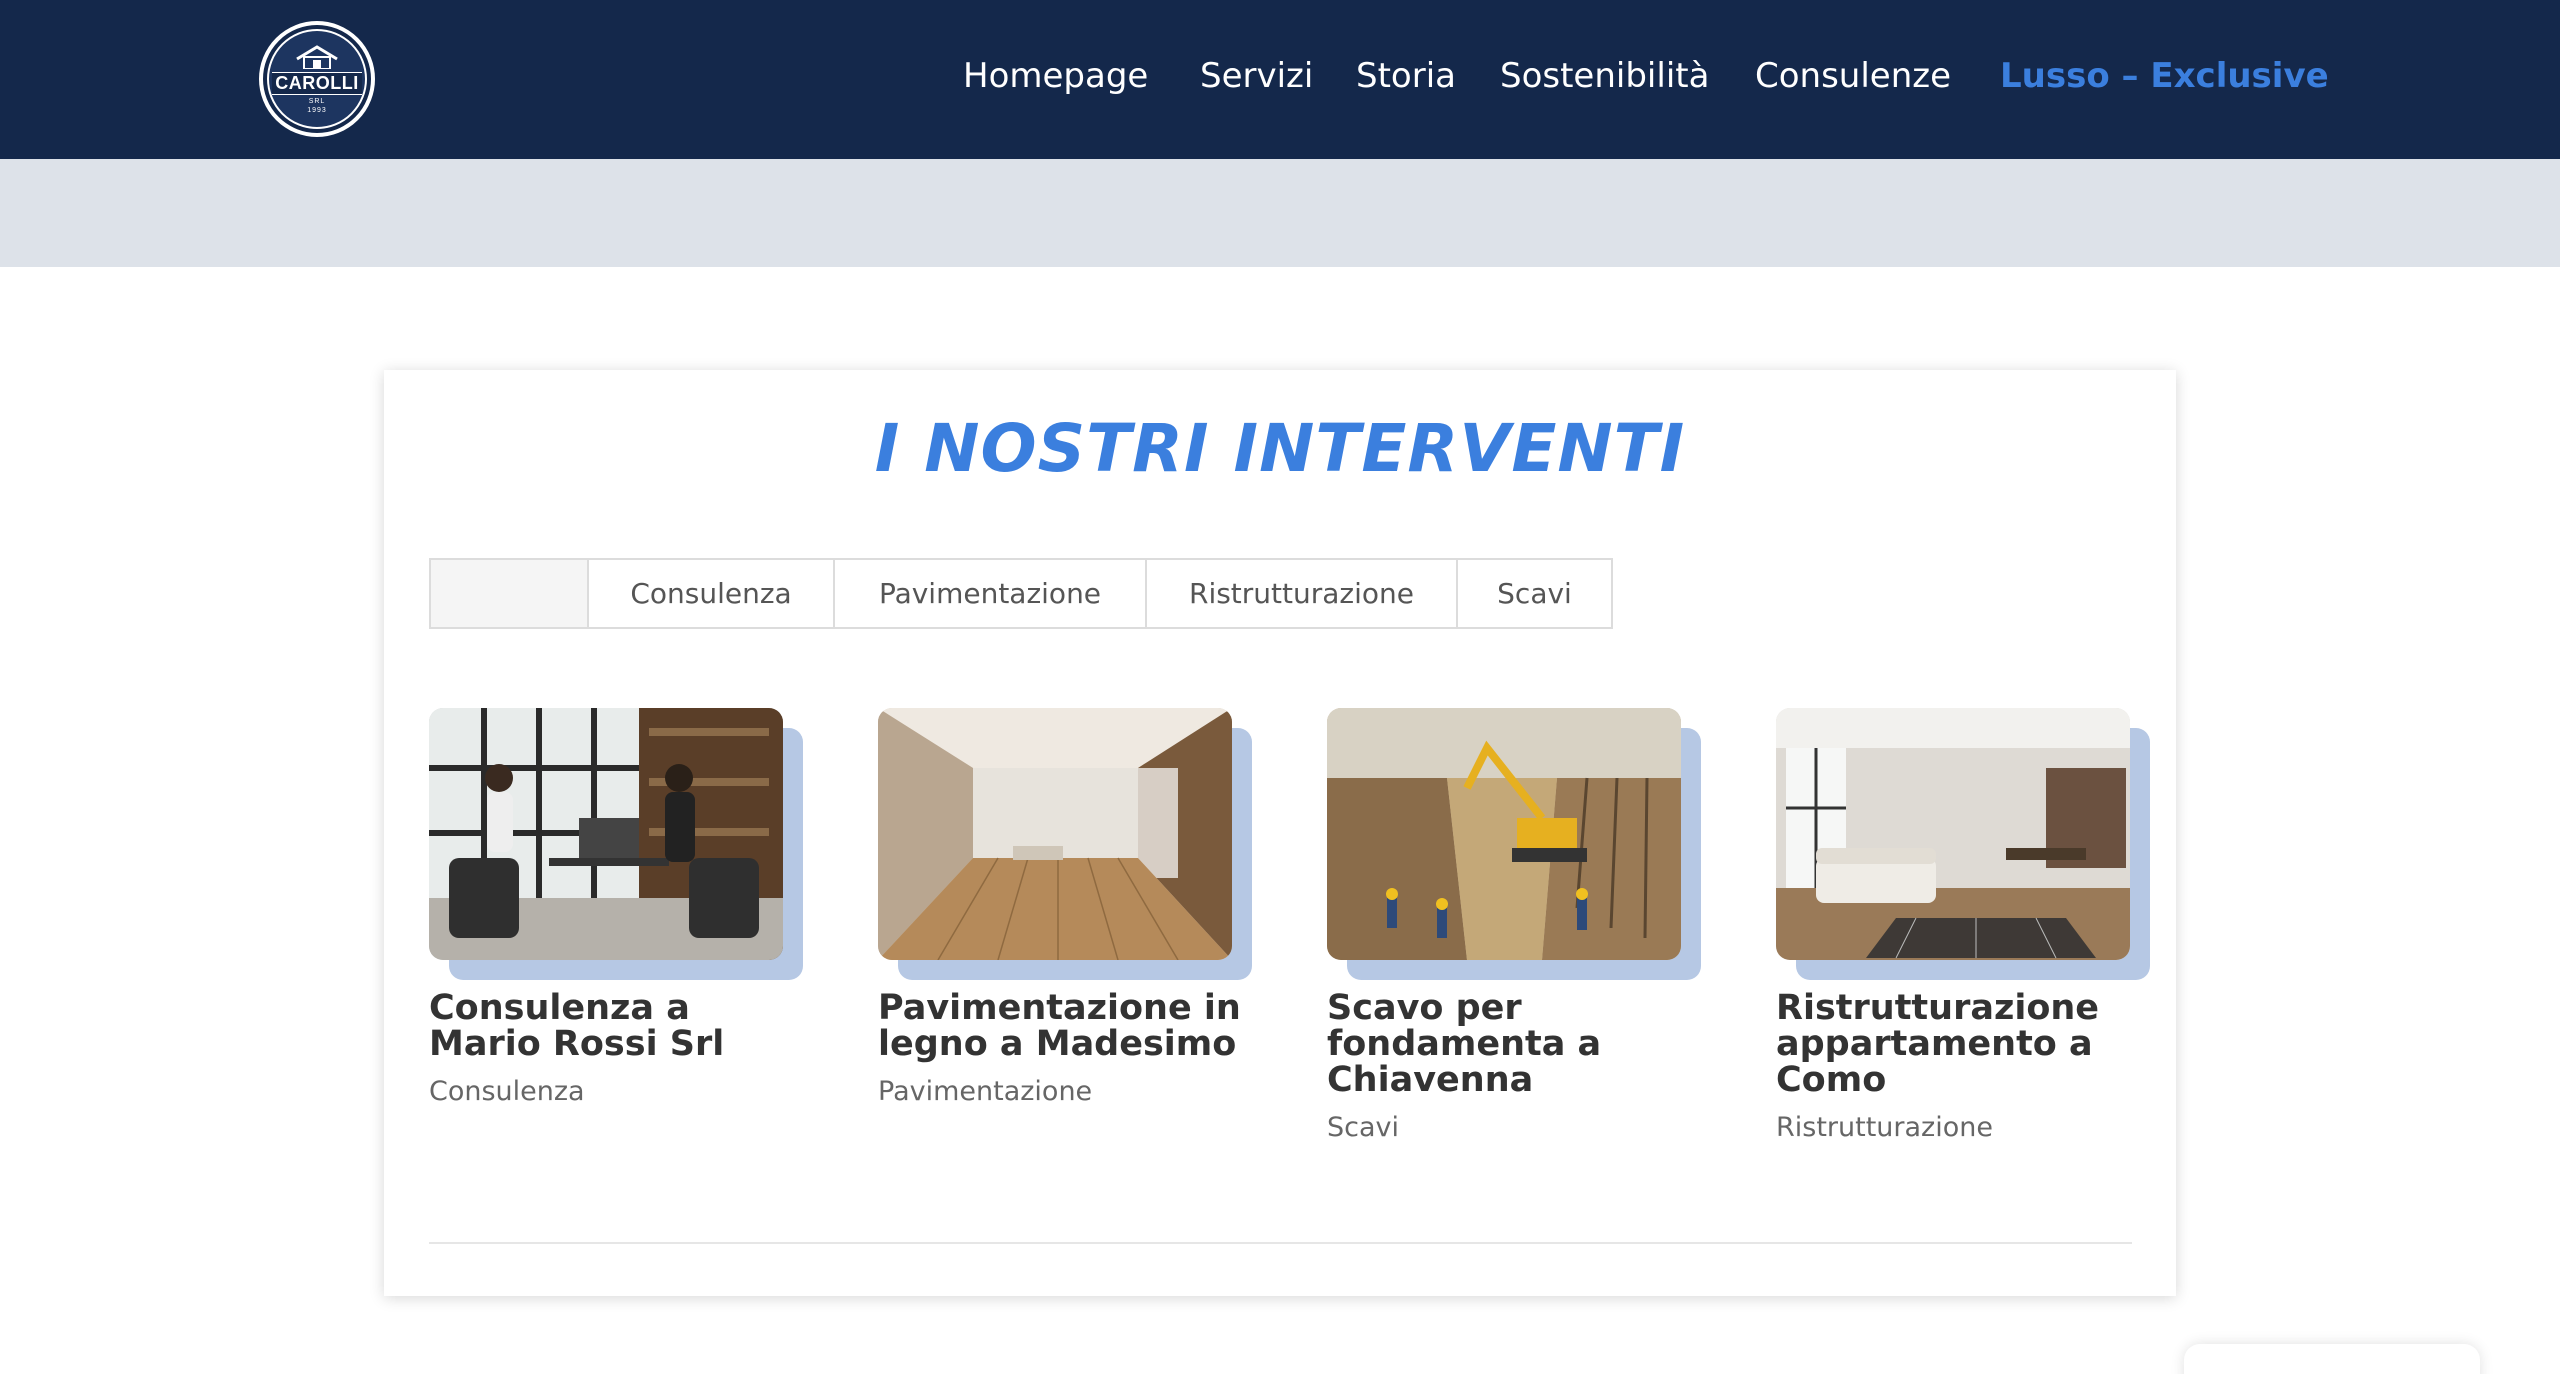 The image size is (2560, 1374). What do you see at coordinates (1963, 1044) in the screenshot?
I see `item-title: Ristrutturazione appartamento a Como` at bounding box center [1963, 1044].